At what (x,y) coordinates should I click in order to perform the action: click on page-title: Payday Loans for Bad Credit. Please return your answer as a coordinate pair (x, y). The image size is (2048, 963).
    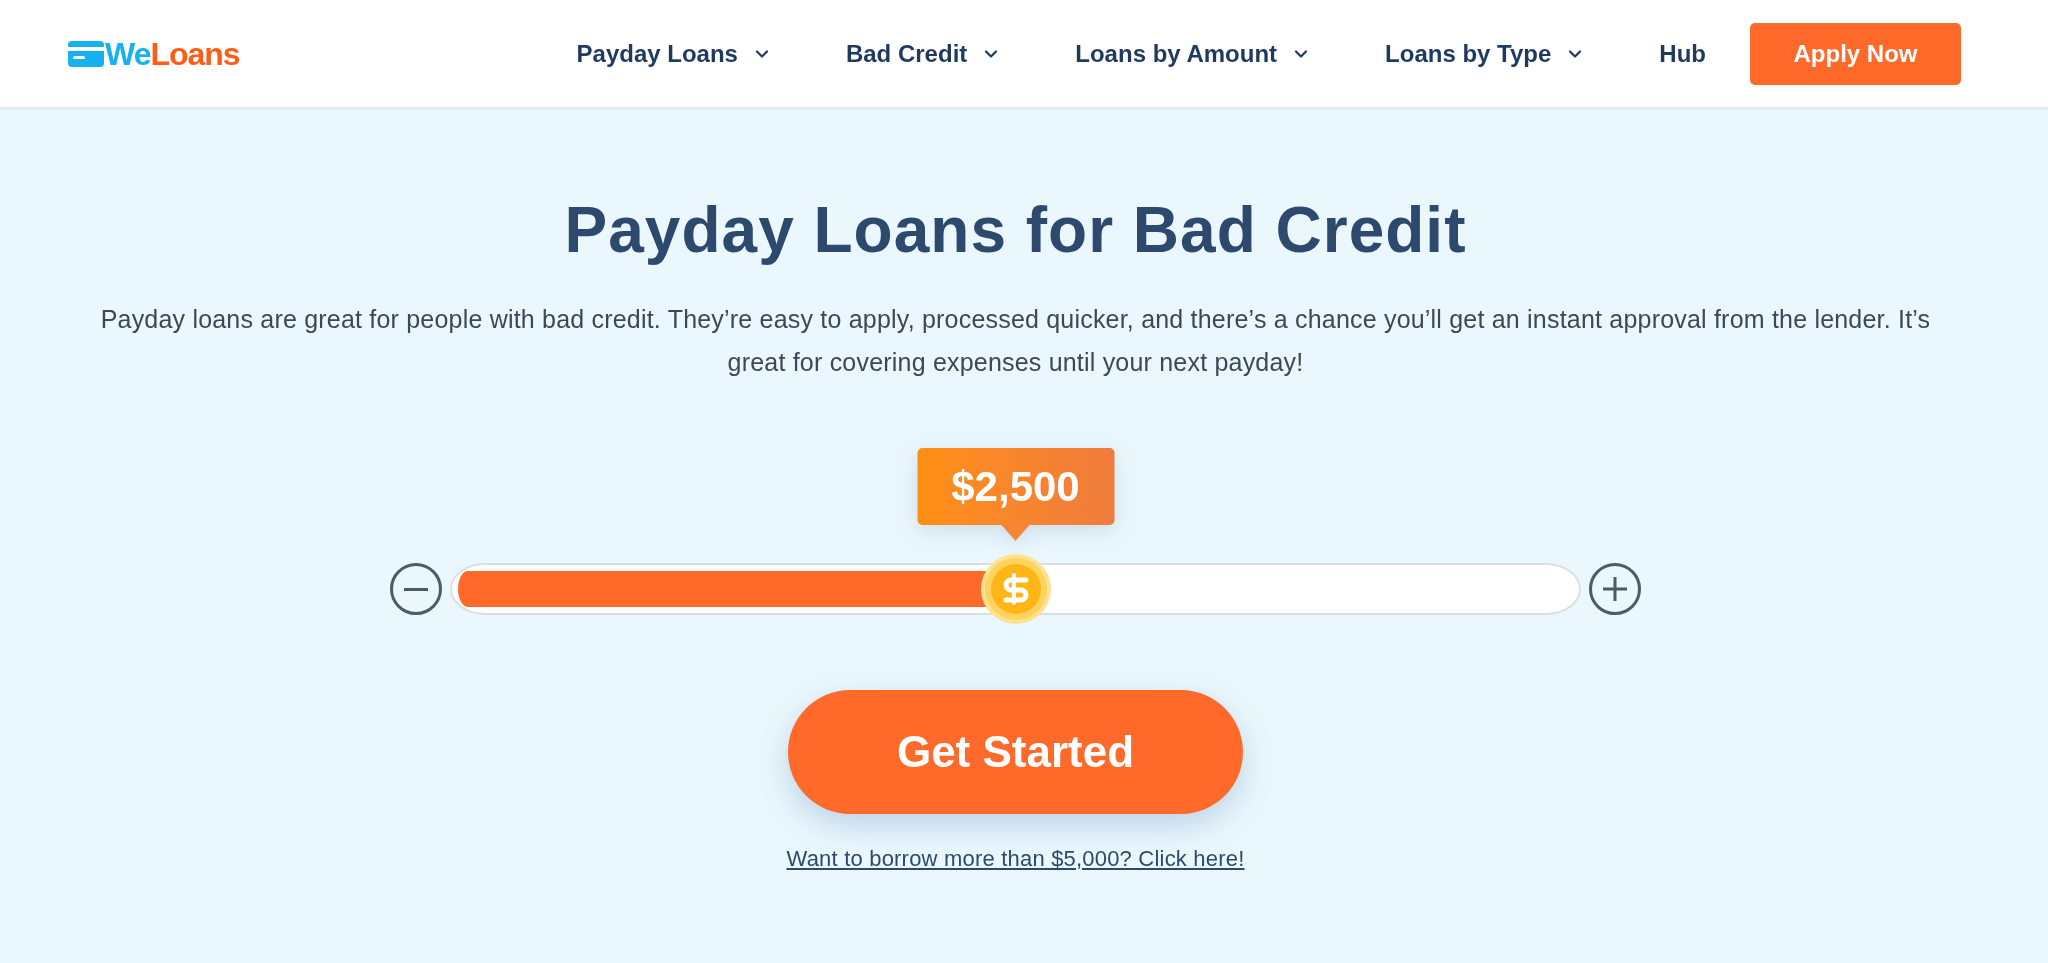
    Looking at the image, I should click on (1015, 230).